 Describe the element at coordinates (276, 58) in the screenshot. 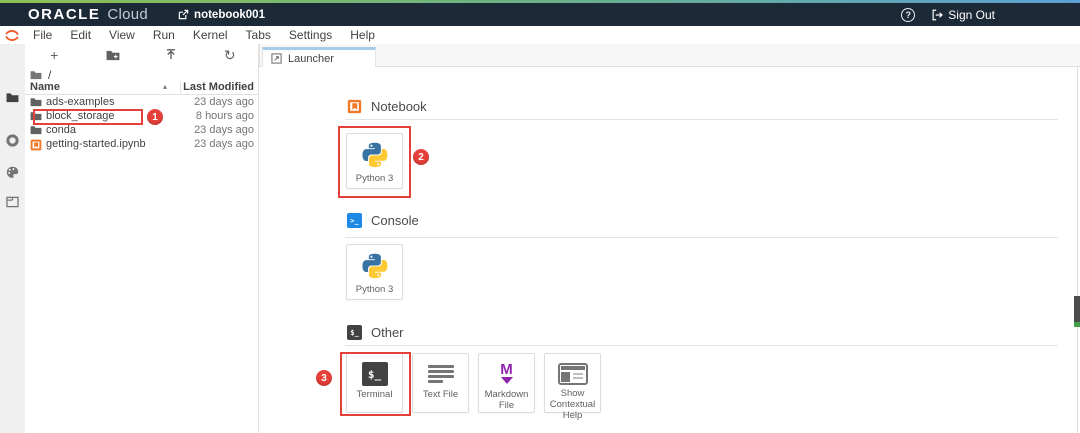

I see `launcher-tab-icon` at that location.